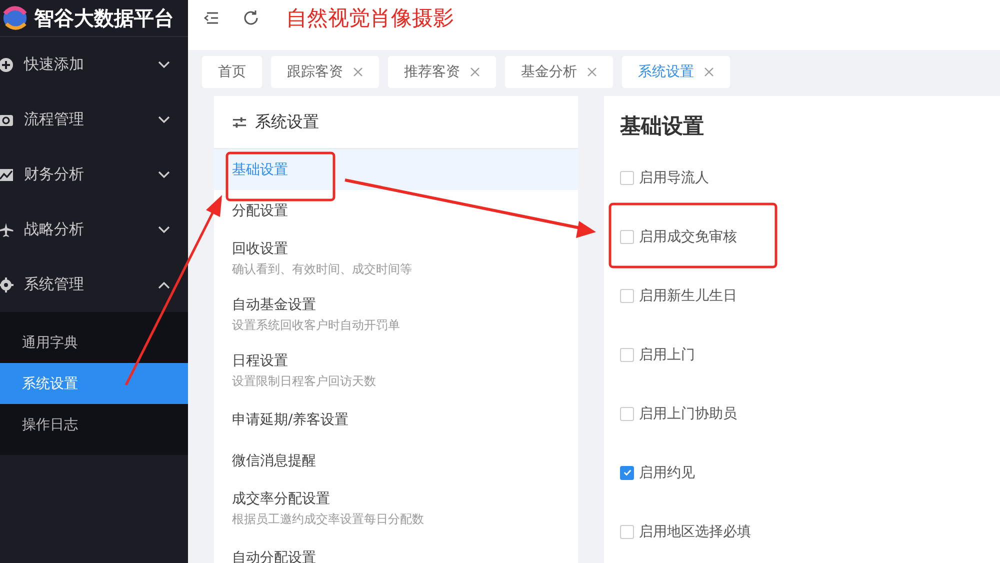 The height and width of the screenshot is (563, 1000). What do you see at coordinates (325, 72) in the screenshot?
I see `tab: 跟踪客资` at bounding box center [325, 72].